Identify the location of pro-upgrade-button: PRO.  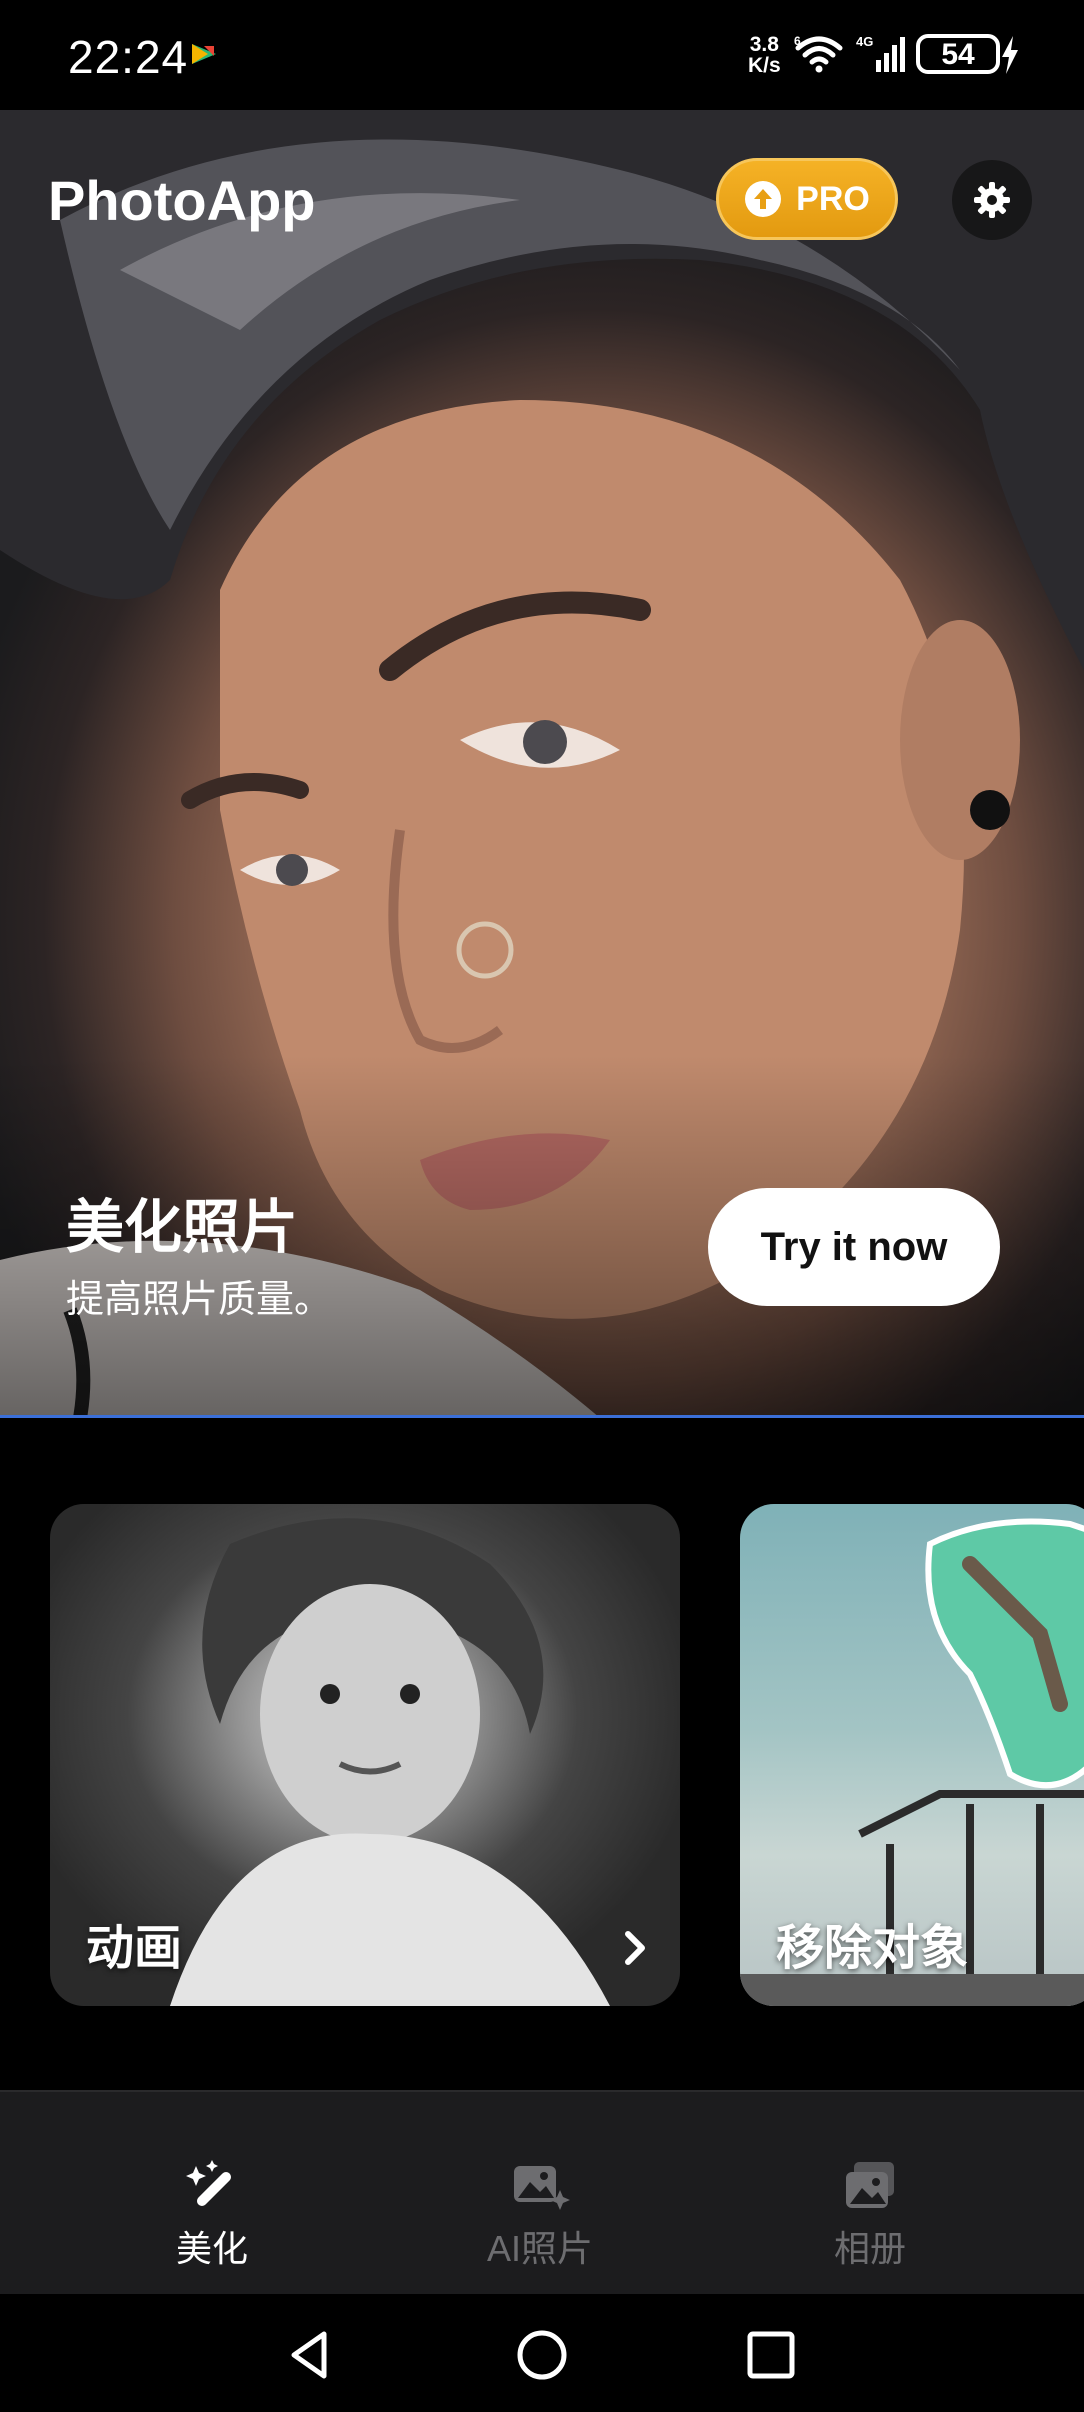
(807, 199).